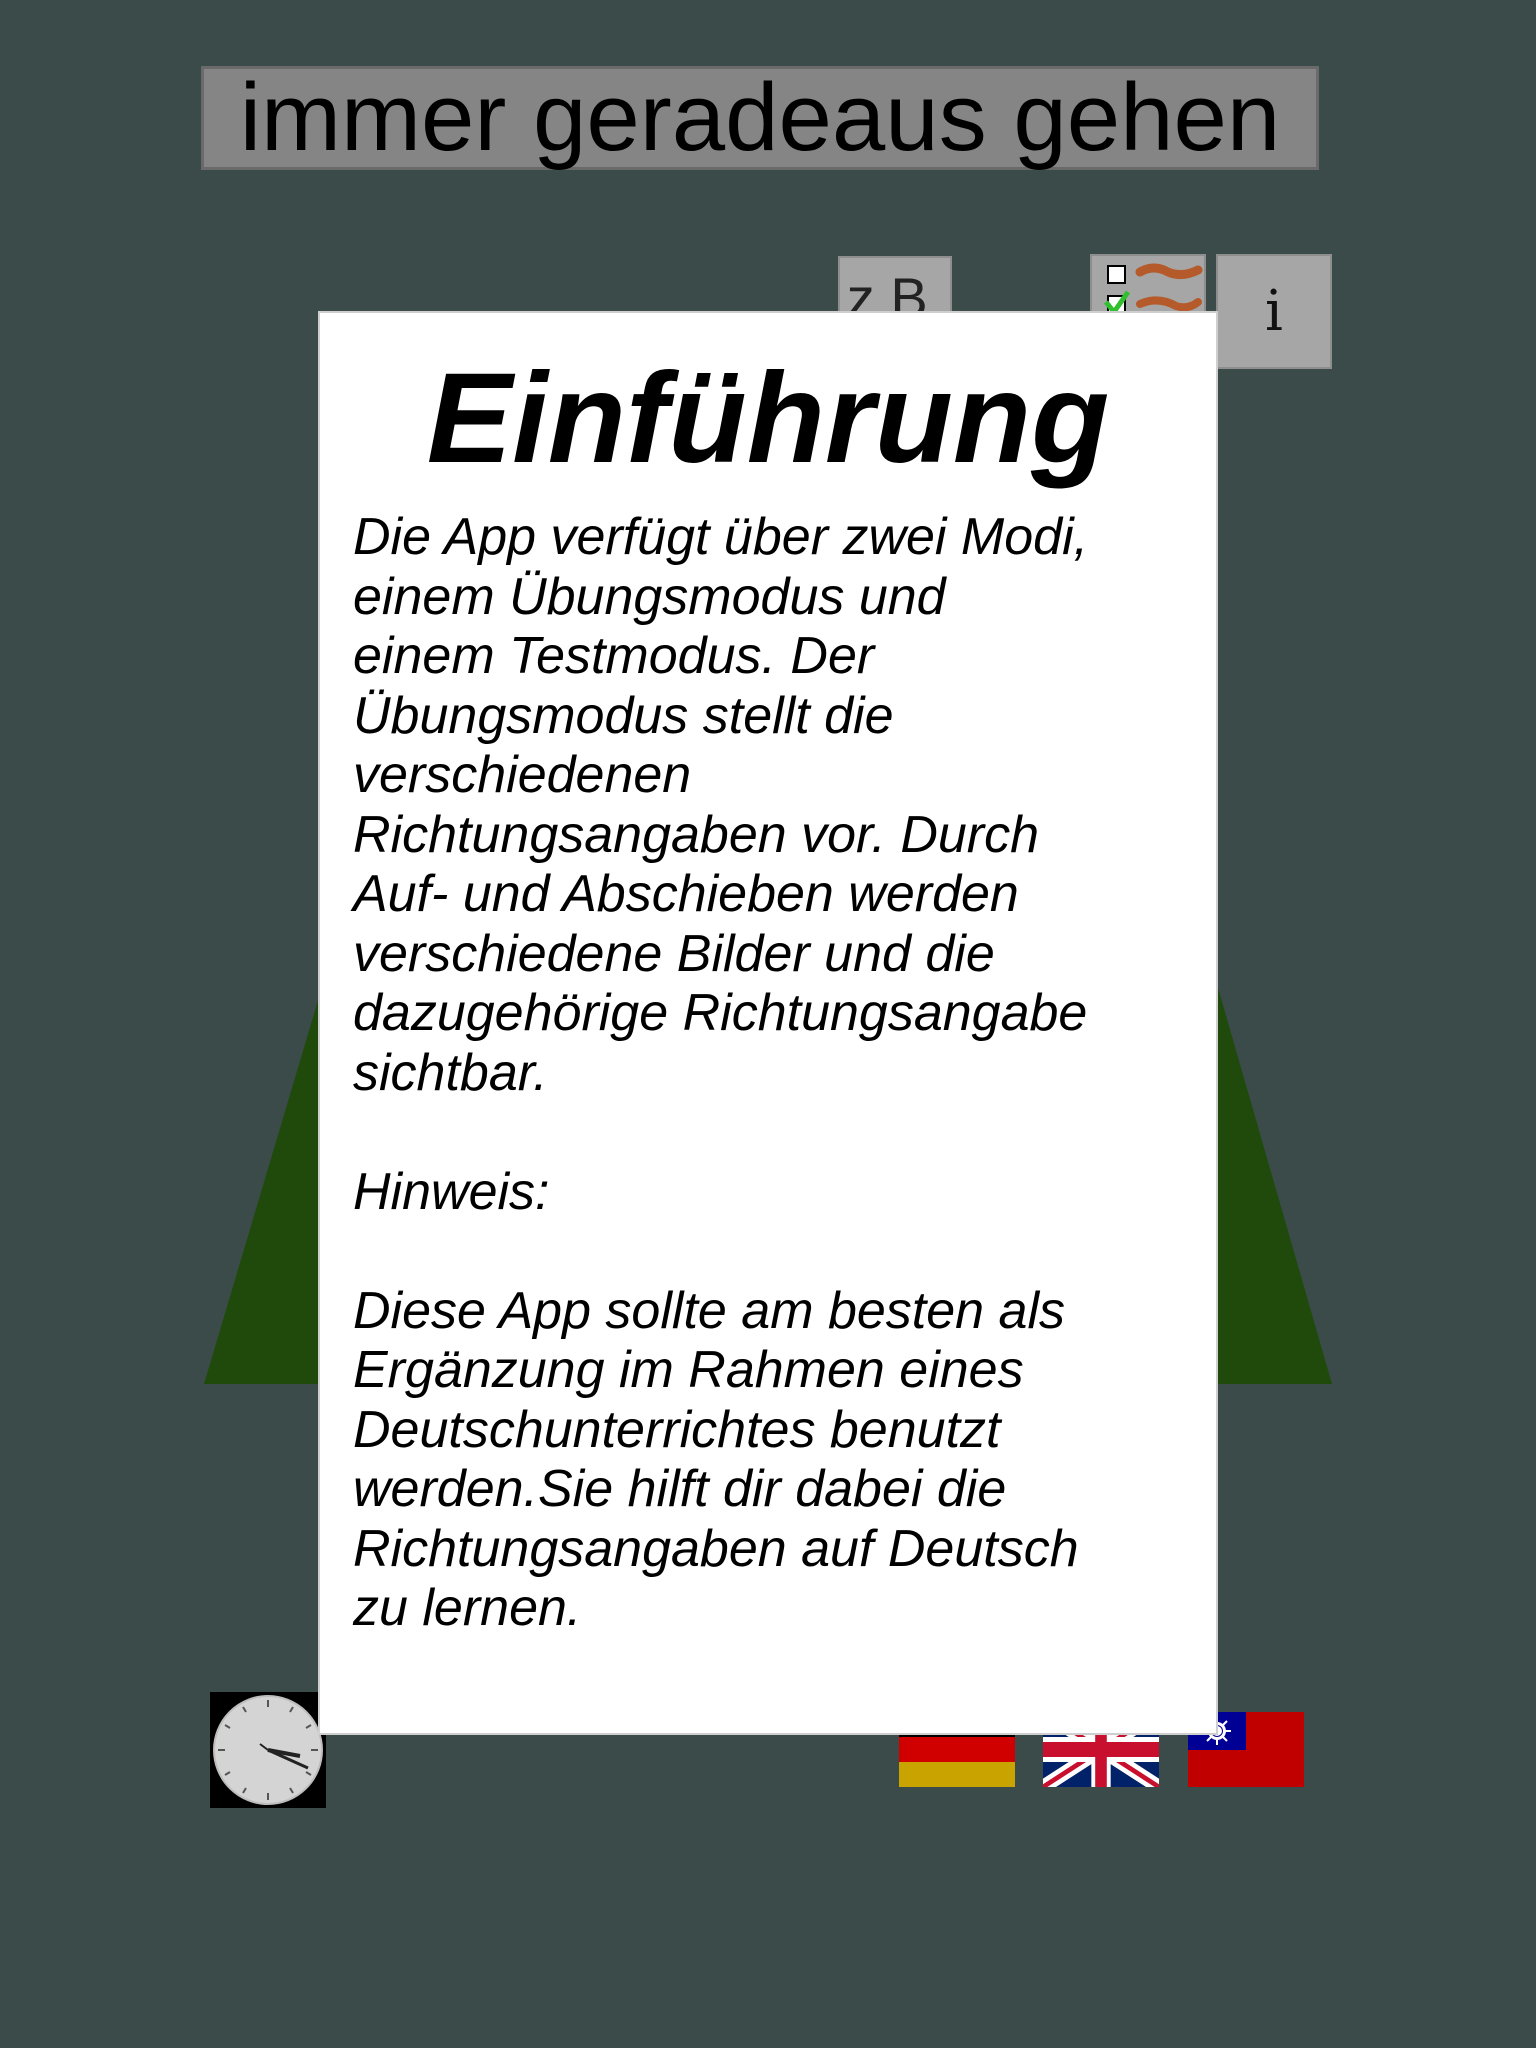 The width and height of the screenshot is (1536, 2048). What do you see at coordinates (768, 418) in the screenshot?
I see `dialog-title: Einführung` at bounding box center [768, 418].